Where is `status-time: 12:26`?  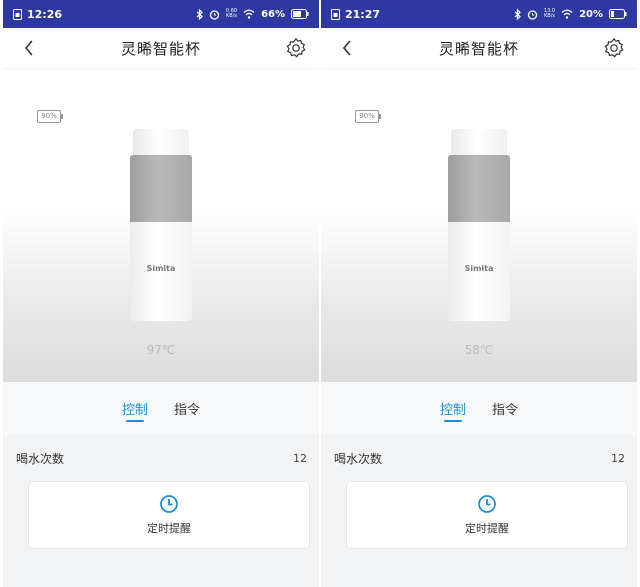 status-time: 12:26 is located at coordinates (45, 14).